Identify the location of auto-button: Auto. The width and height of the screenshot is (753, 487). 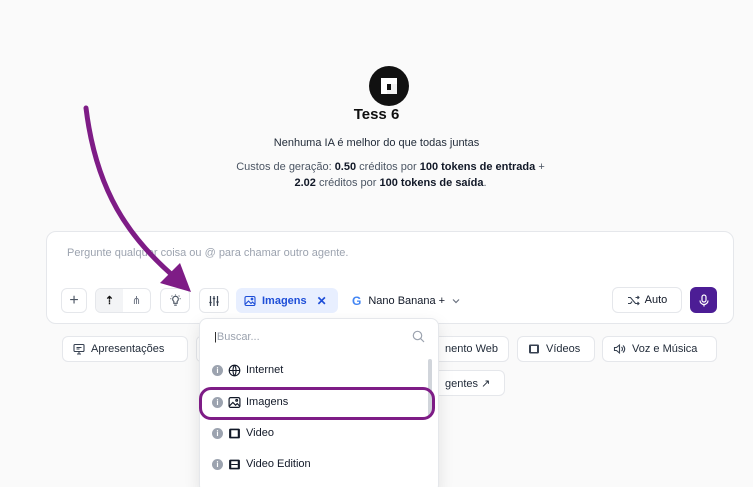
(647, 300).